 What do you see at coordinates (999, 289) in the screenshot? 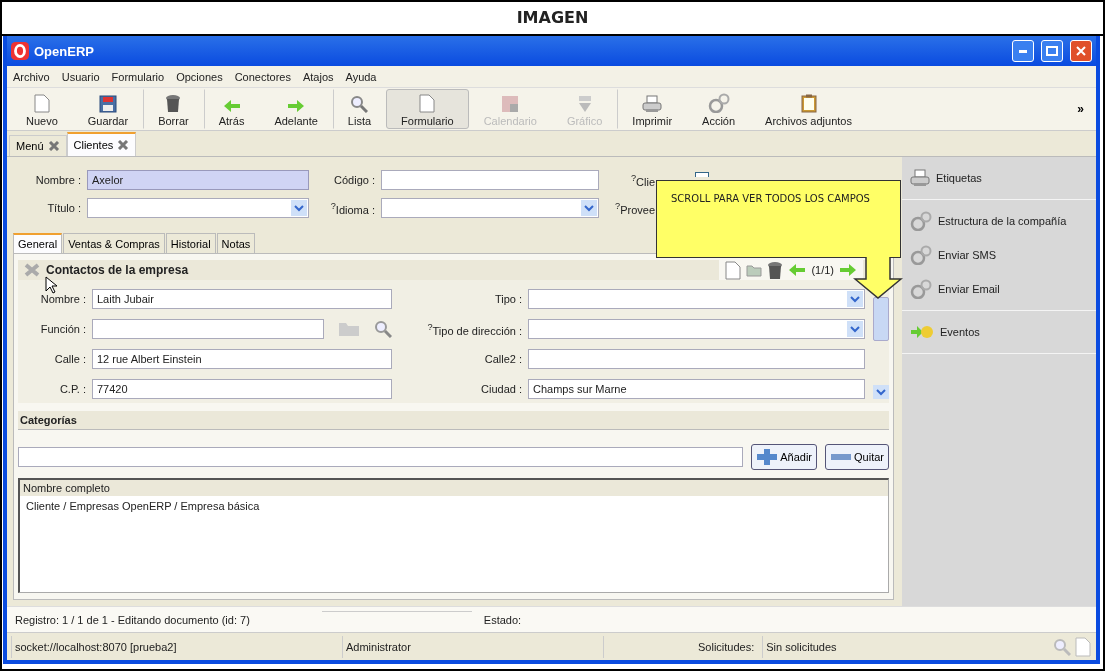
I see `sidebar-item: Enviar Email` at bounding box center [999, 289].